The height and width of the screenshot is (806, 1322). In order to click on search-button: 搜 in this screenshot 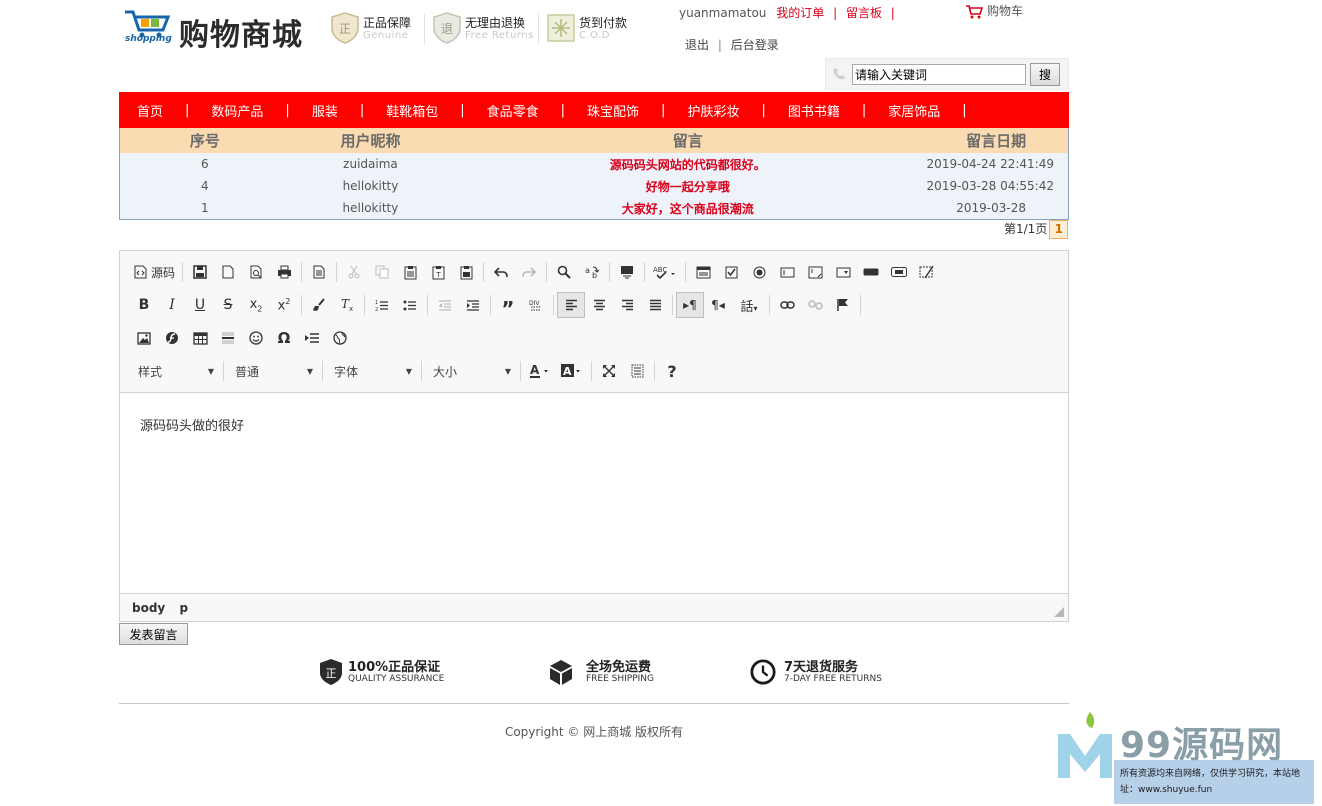, I will do `click(1045, 74)`.